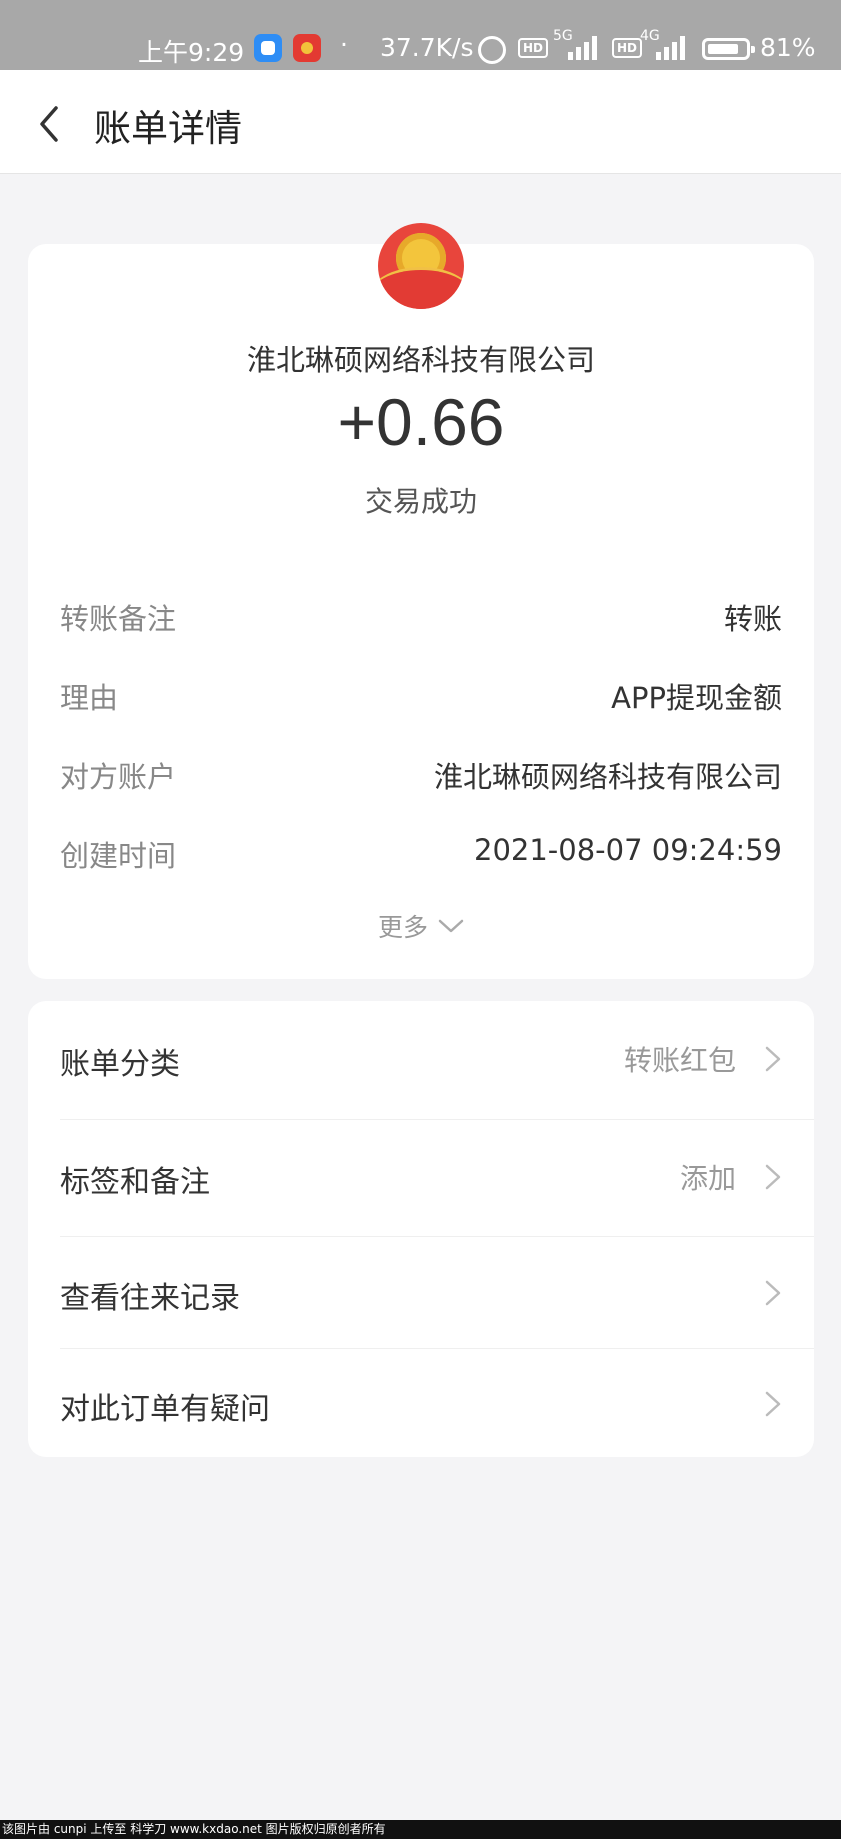 This screenshot has height=1839, width=841. Describe the element at coordinates (307, 48) in the screenshot. I see `red-packet-notification-icon` at that location.